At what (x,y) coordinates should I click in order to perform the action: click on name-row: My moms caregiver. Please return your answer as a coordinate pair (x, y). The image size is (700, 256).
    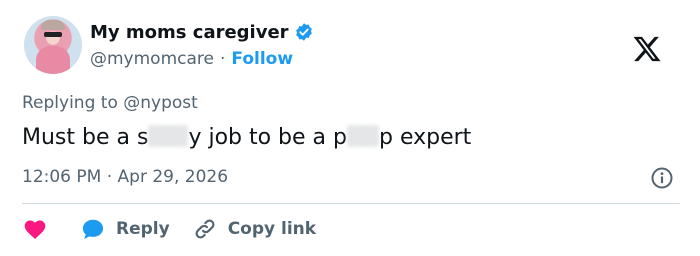
    Looking at the image, I should click on (202, 32).